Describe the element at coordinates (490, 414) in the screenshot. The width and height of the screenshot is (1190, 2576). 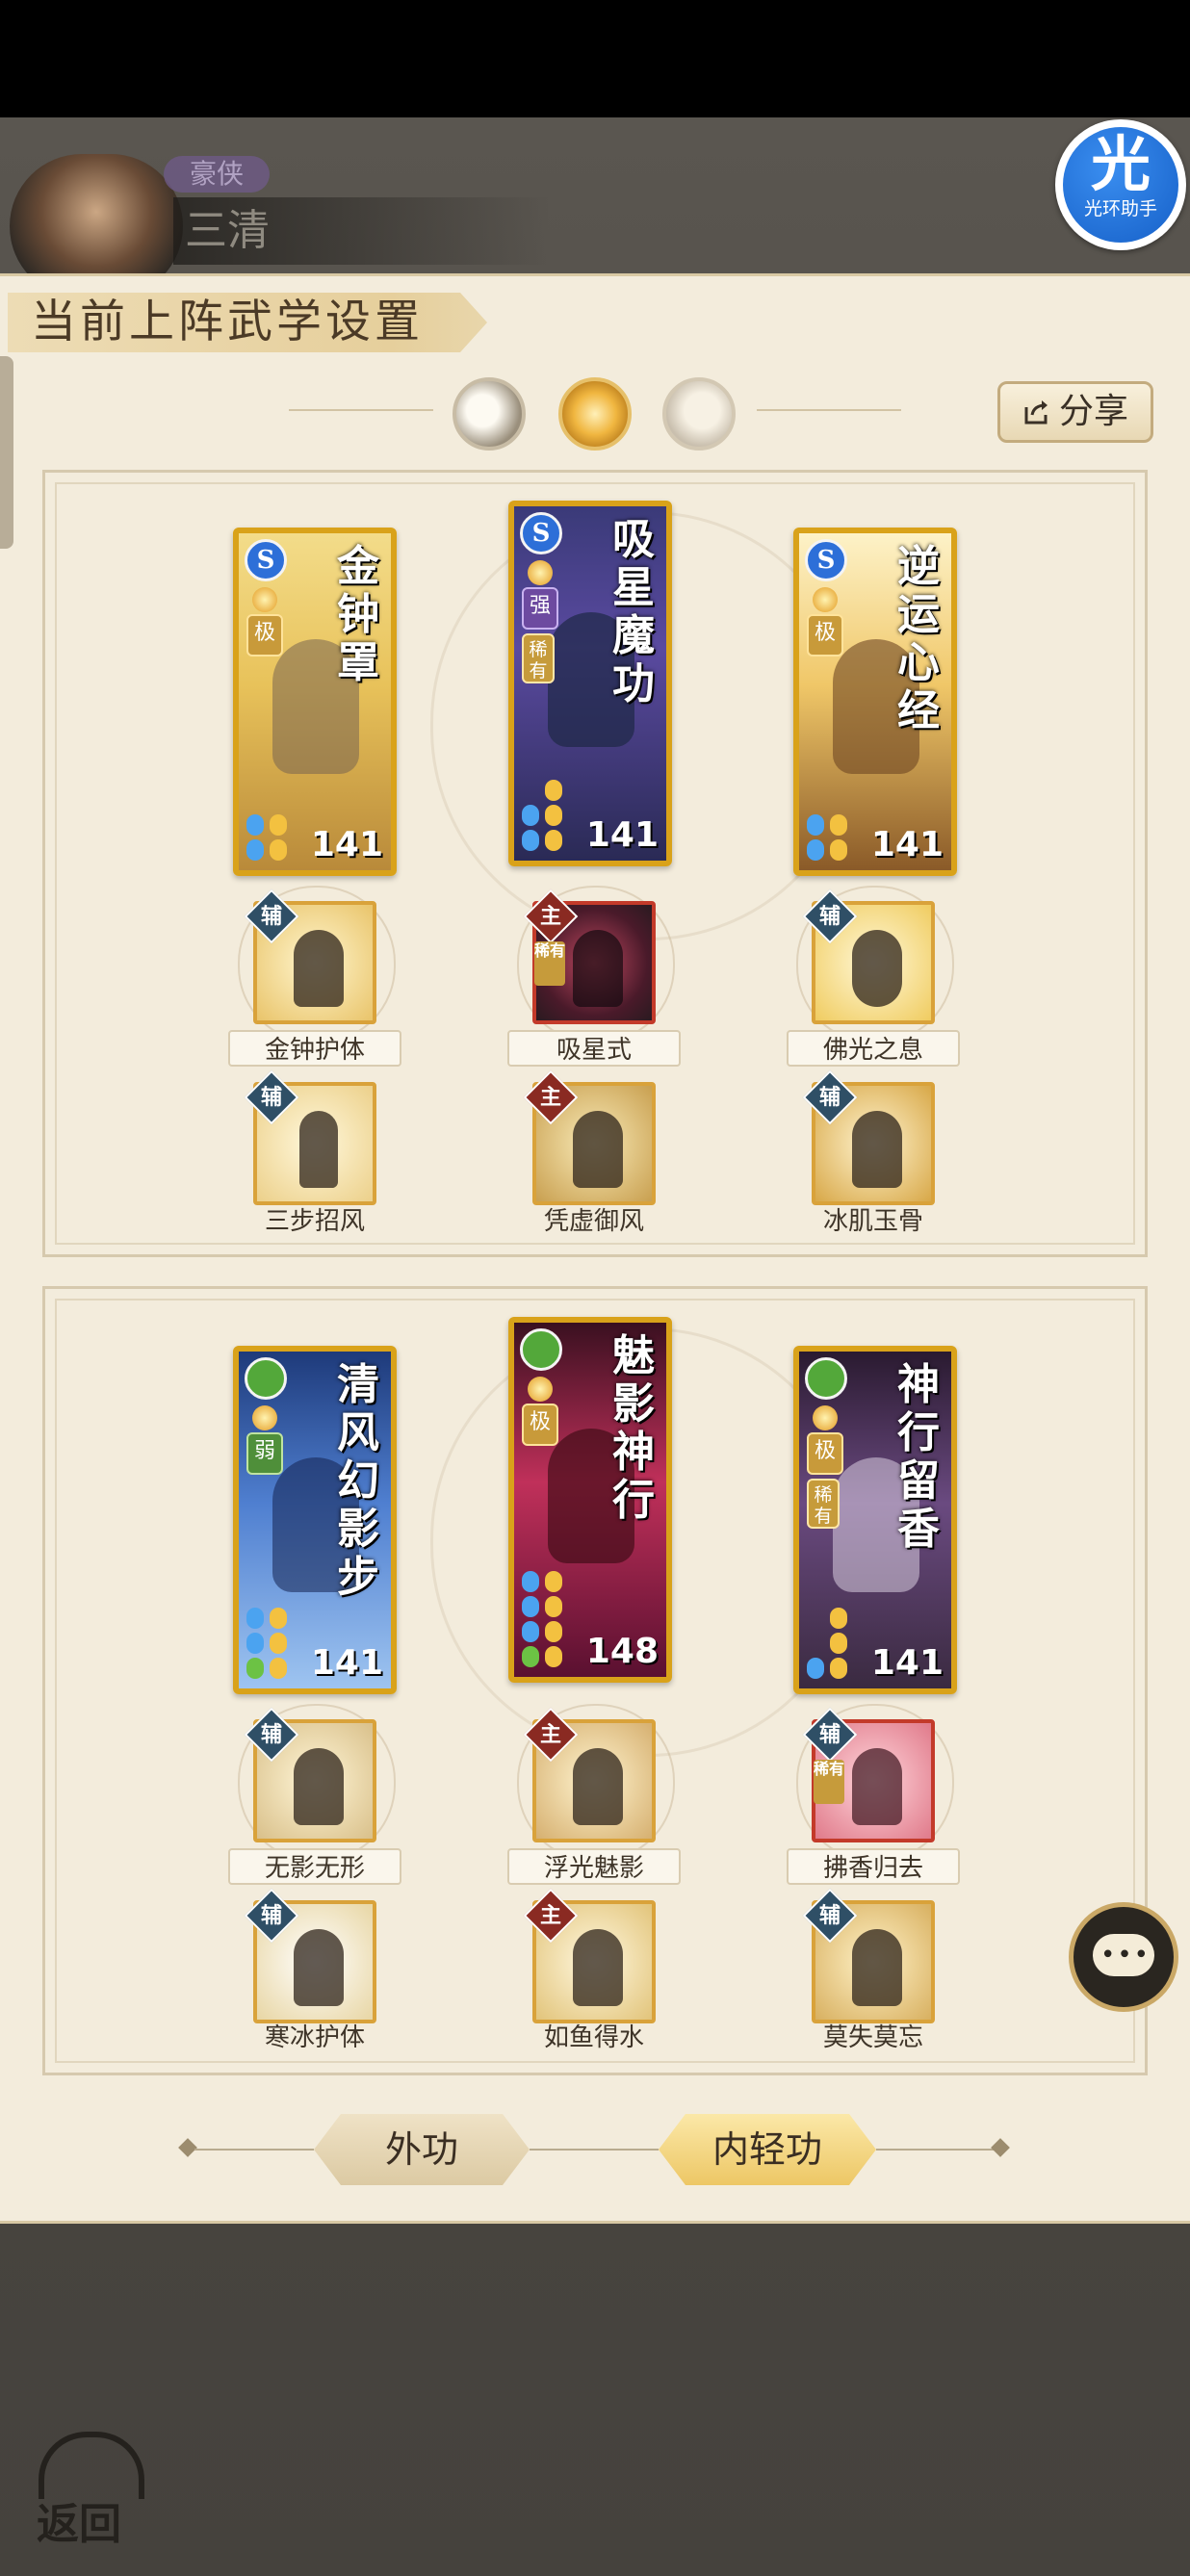
I see `crescent-moon-icon` at that location.